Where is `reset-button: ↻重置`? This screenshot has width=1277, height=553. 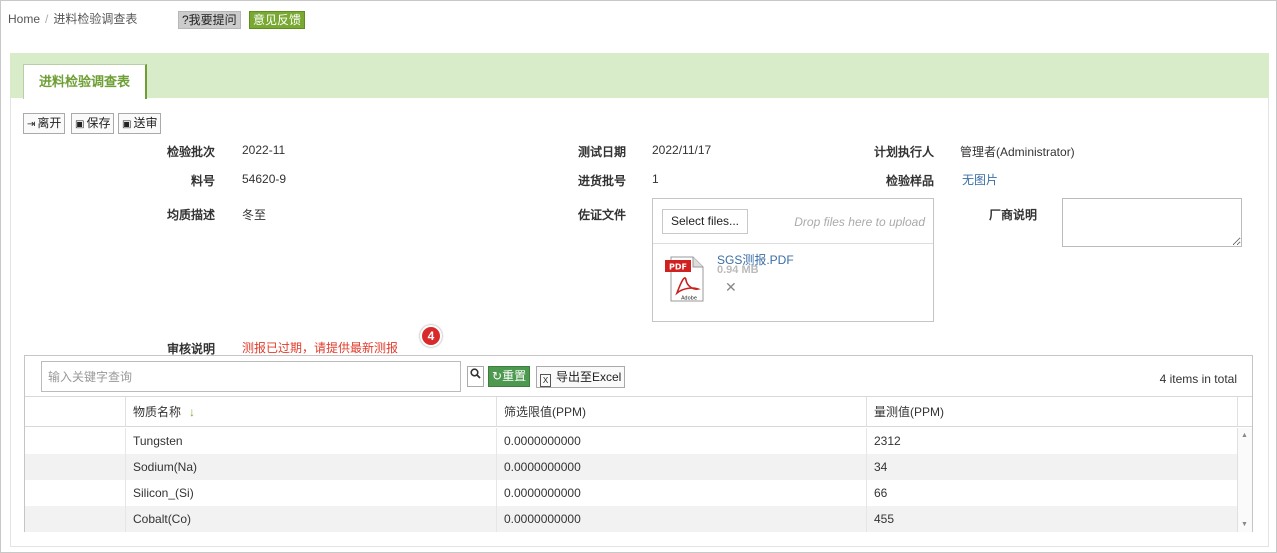
reset-button: ↻重置 is located at coordinates (509, 376).